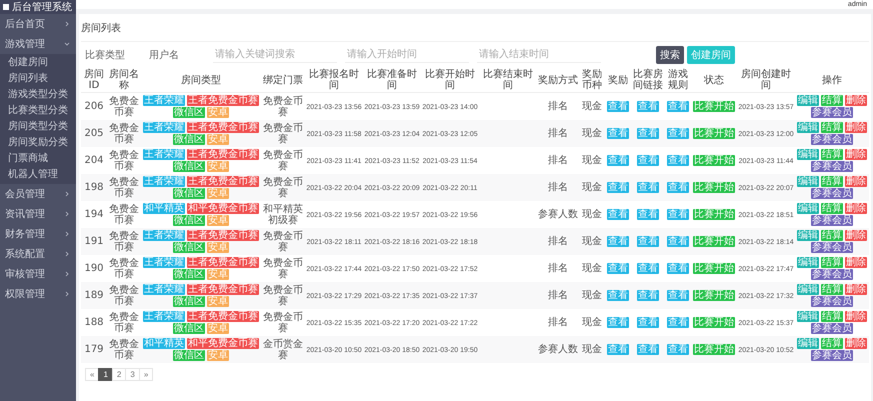 Image resolution: width=873 pixels, height=401 pixels. Describe the element at coordinates (223, 154) in the screenshot. I see `room-type-tag: 王者免费金币赛` at that location.